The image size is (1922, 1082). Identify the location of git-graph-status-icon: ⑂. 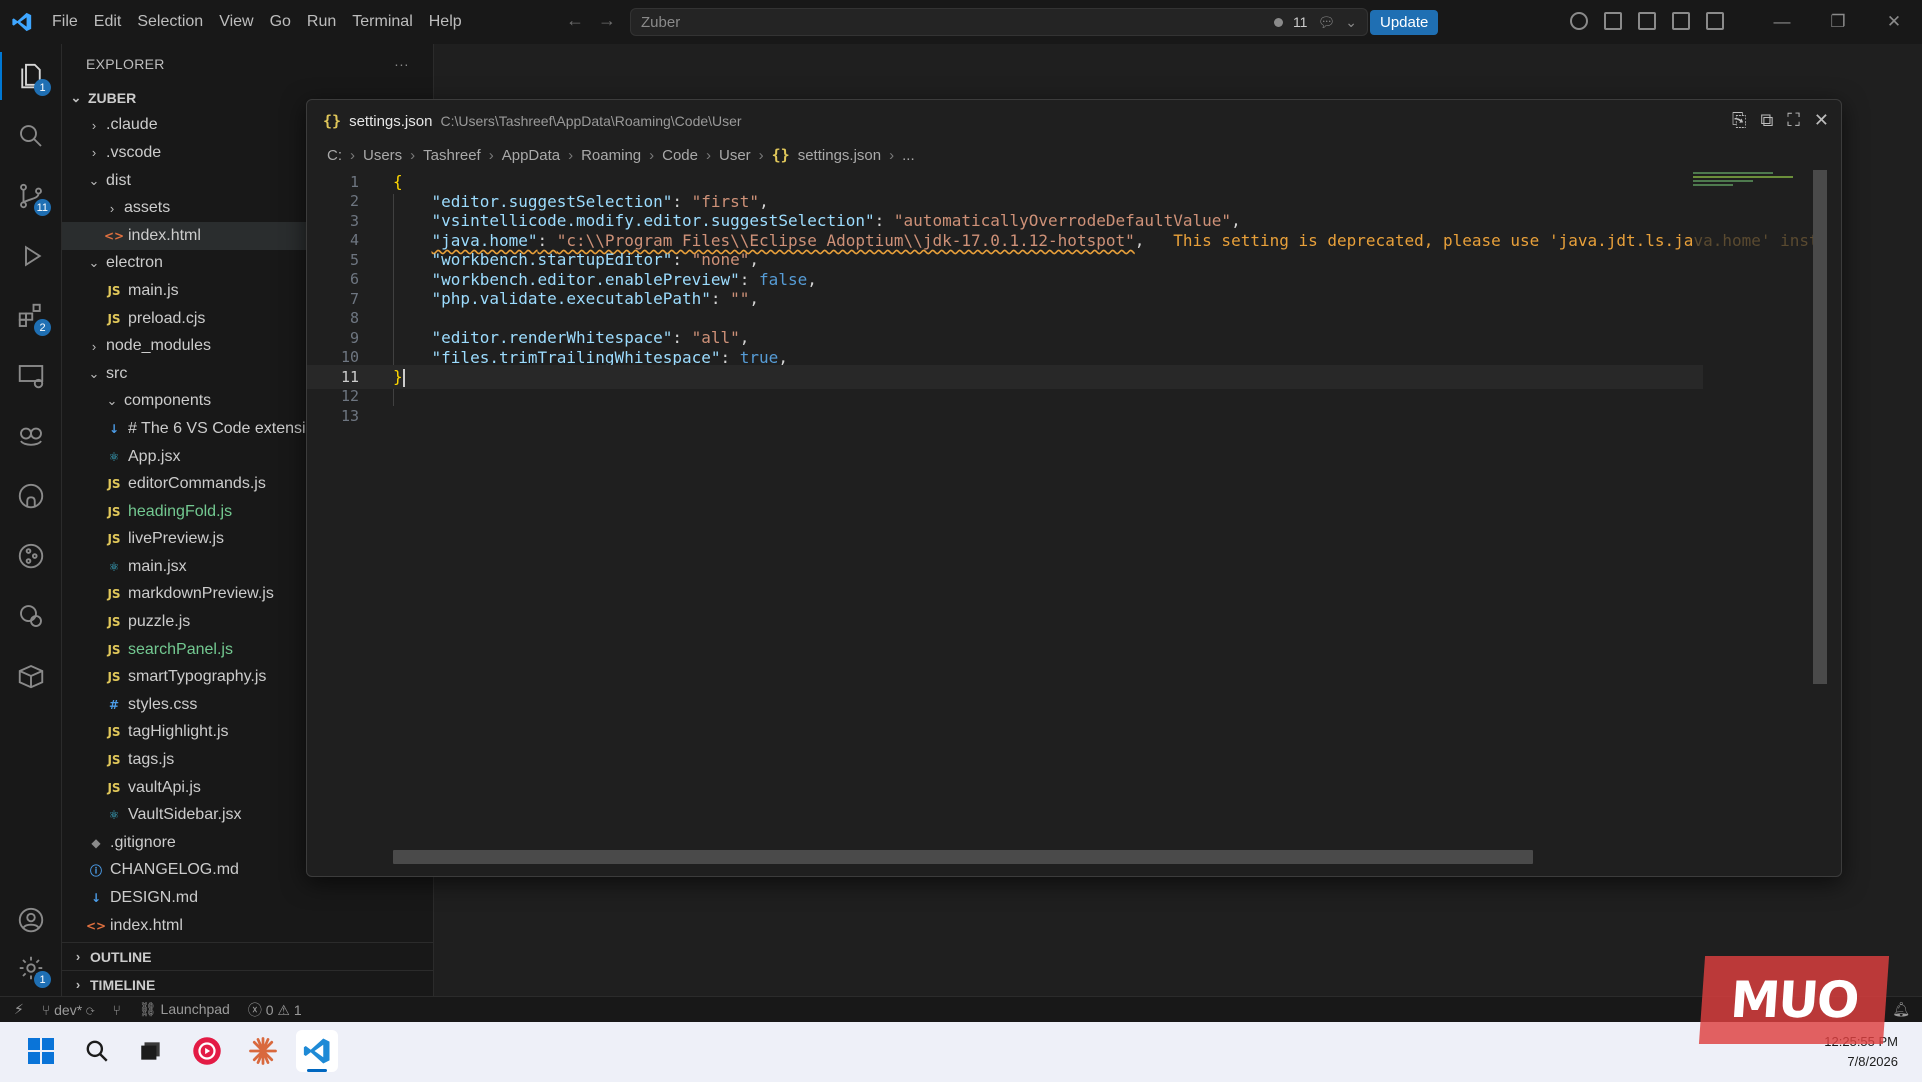
(116, 1010).